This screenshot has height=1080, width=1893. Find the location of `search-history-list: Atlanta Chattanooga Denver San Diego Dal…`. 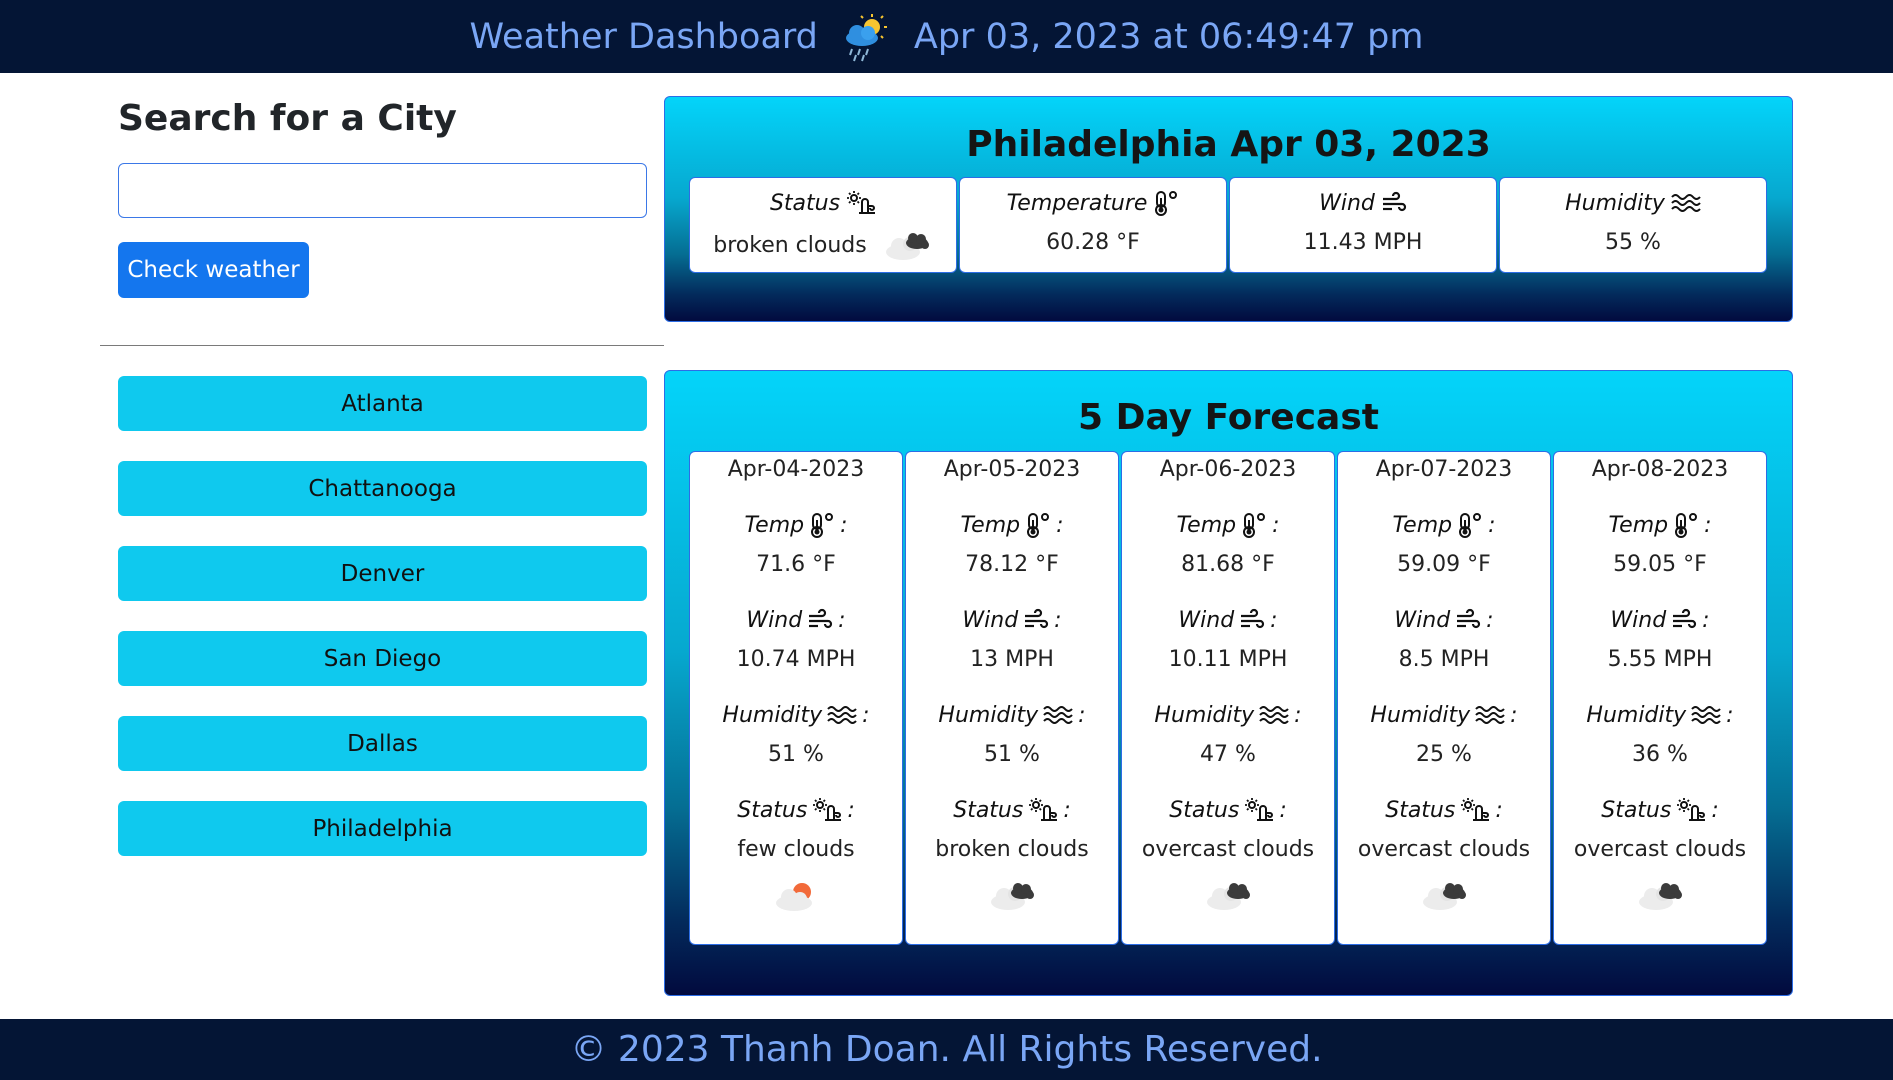

search-history-list: Atlanta Chattanooga Denver San Diego Dal… is located at coordinates (382, 631).